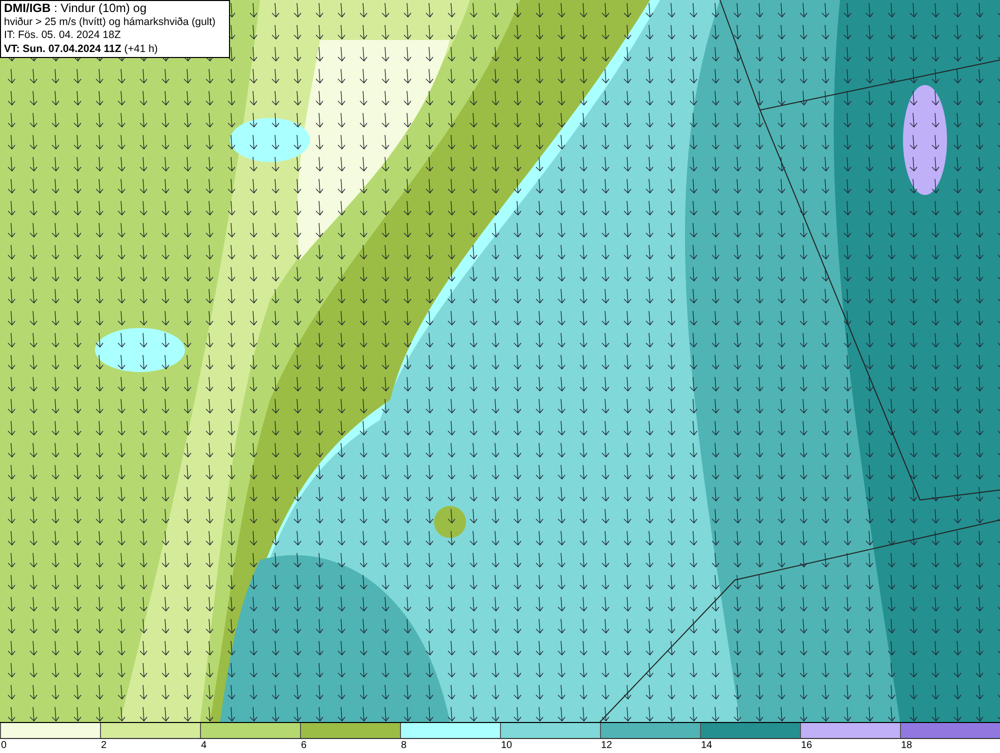 The height and width of the screenshot is (753, 1000). I want to click on title-line: hviður > 25 m/s (hvítt) og hámarkshviða (gult), so click(110, 22).